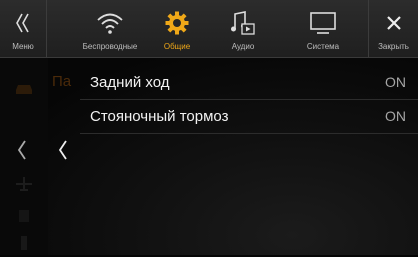  What do you see at coordinates (22, 152) in the screenshot?
I see `back-arrow-icon` at bounding box center [22, 152].